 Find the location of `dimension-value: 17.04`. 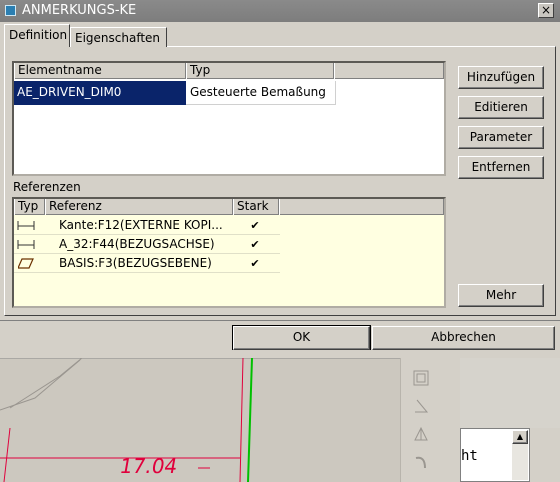

dimension-value: 17.04 is located at coordinates (148, 466).